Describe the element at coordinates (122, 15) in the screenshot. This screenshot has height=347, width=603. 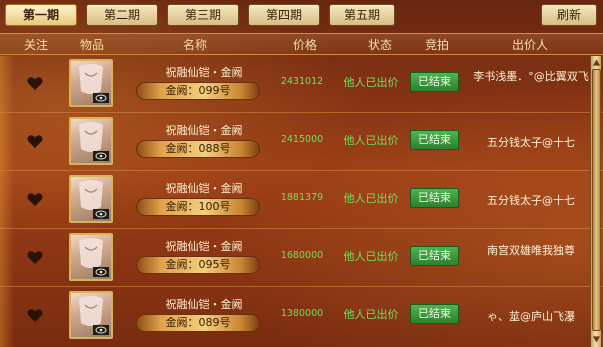
I see `tab-period-2: 第二期` at that location.